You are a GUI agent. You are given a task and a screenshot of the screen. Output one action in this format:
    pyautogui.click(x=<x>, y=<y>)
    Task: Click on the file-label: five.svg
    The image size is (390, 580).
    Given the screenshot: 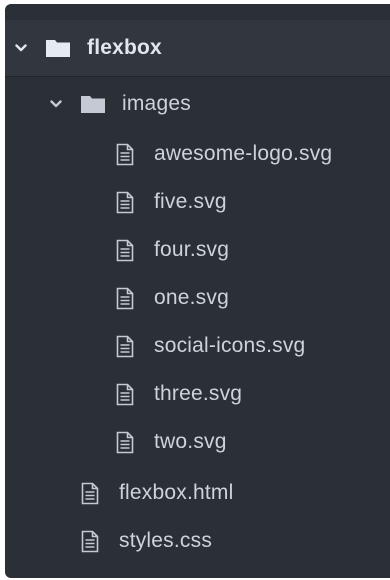 What is the action you would take?
    pyautogui.click(x=190, y=201)
    